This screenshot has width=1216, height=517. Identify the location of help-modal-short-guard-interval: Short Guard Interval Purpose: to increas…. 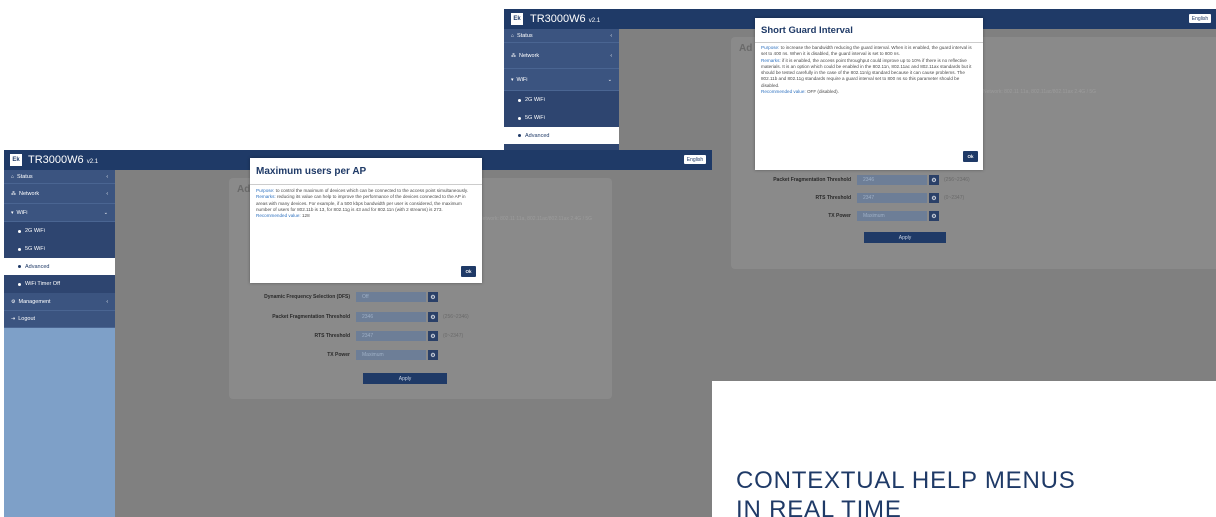
(869, 94).